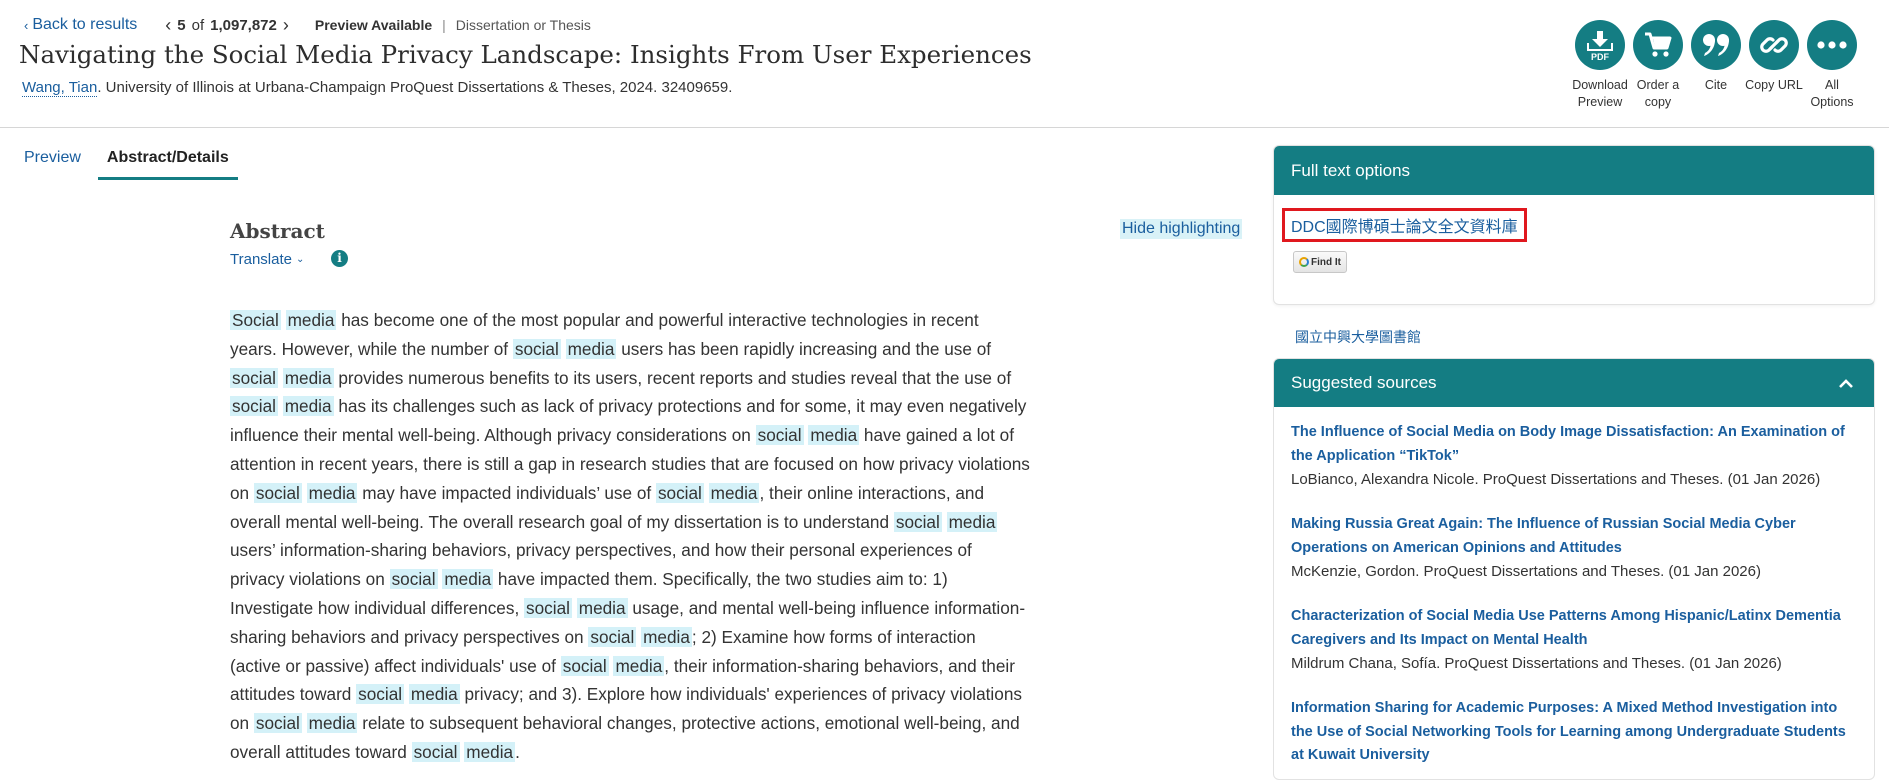 This screenshot has height=780, width=1889. Describe the element at coordinates (26, 25) in the screenshot. I see `chevron-left-icon: ‹` at that location.